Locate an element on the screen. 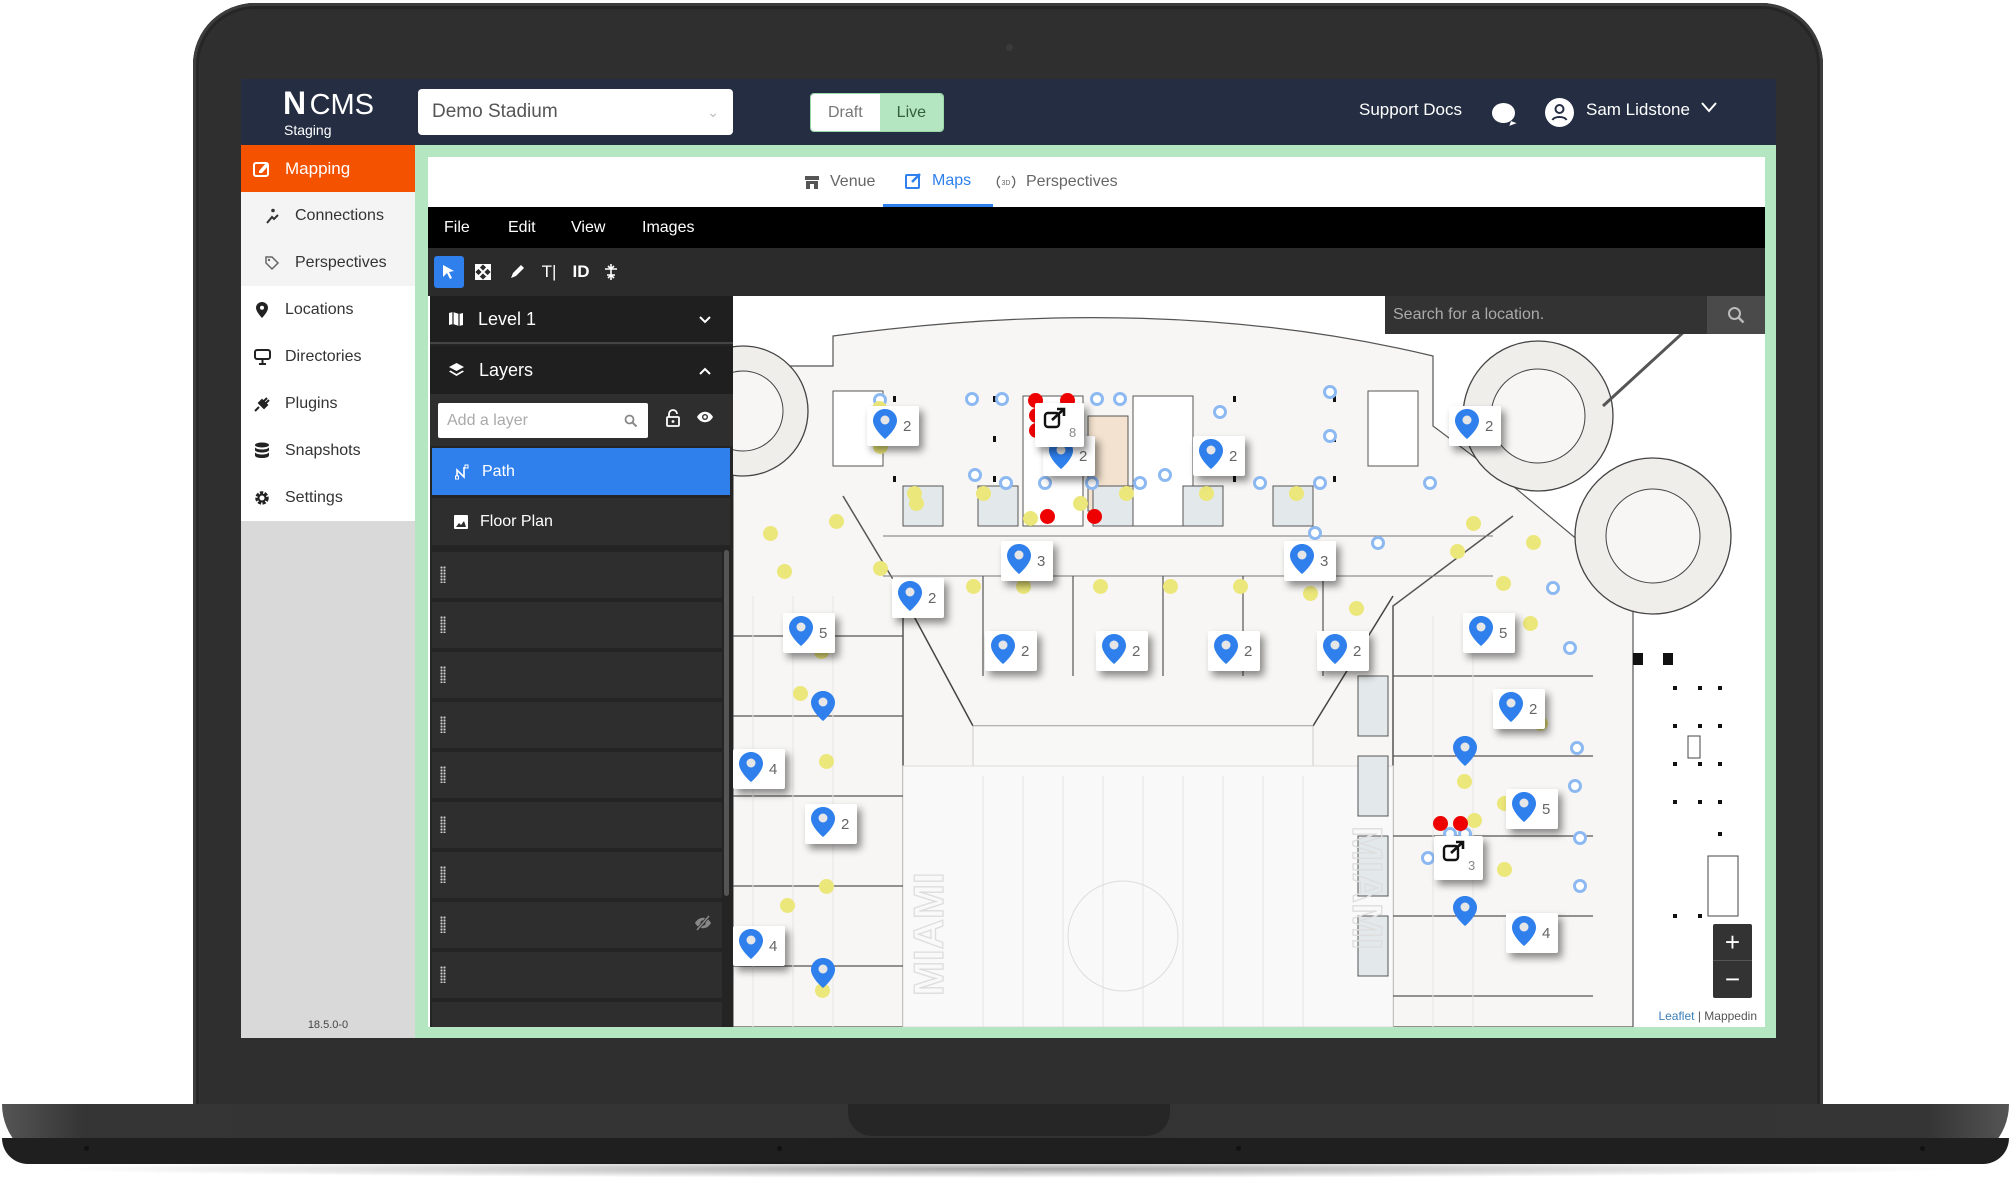  eye-icon is located at coordinates (705, 419).